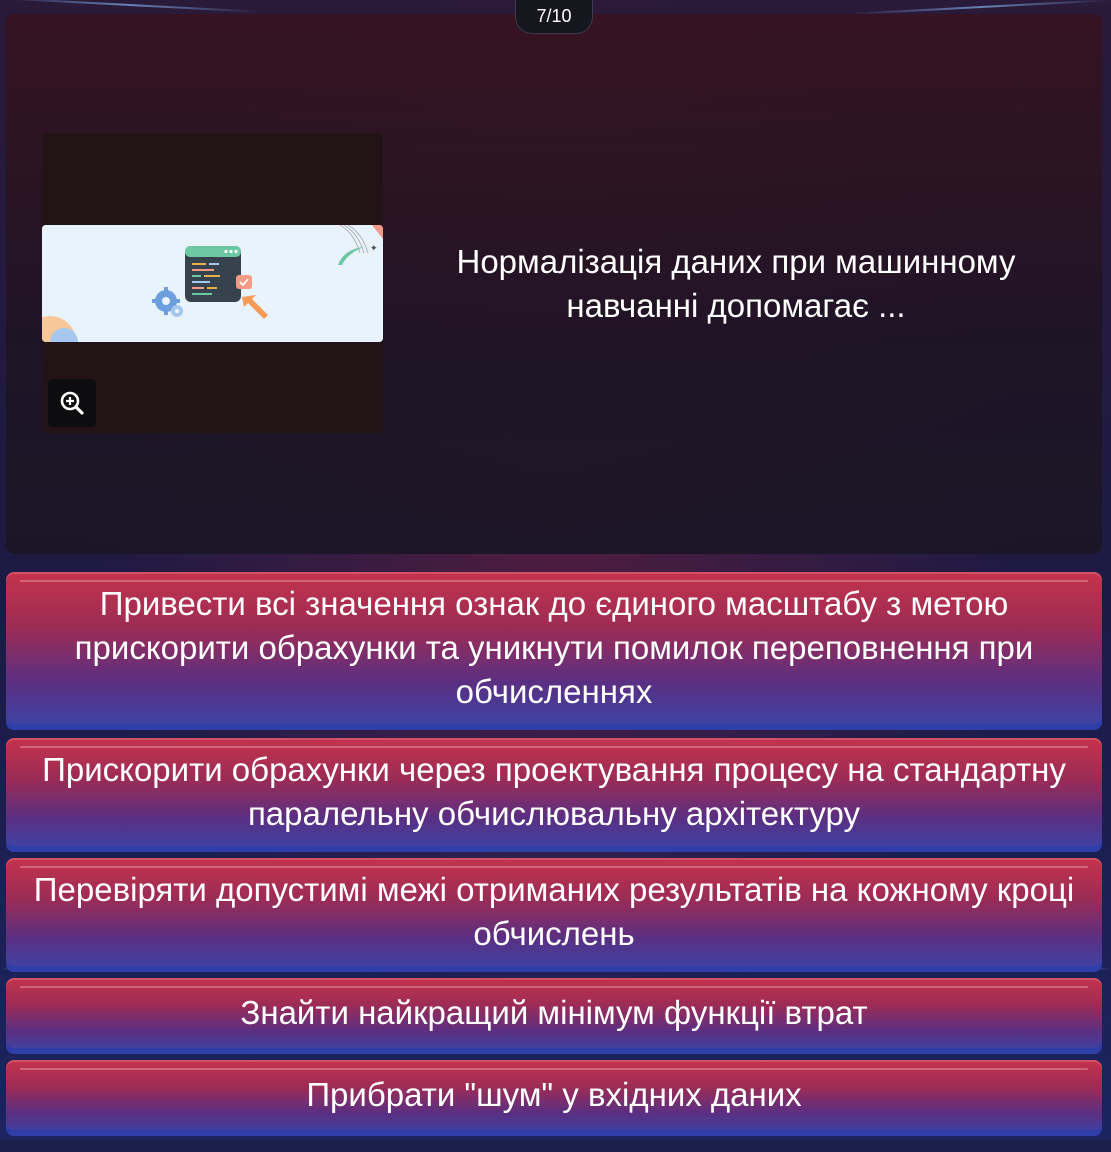 The image size is (1111, 1152). I want to click on answer-option-4: Знайти найкращий мінімум функції втрат, so click(554, 1016).